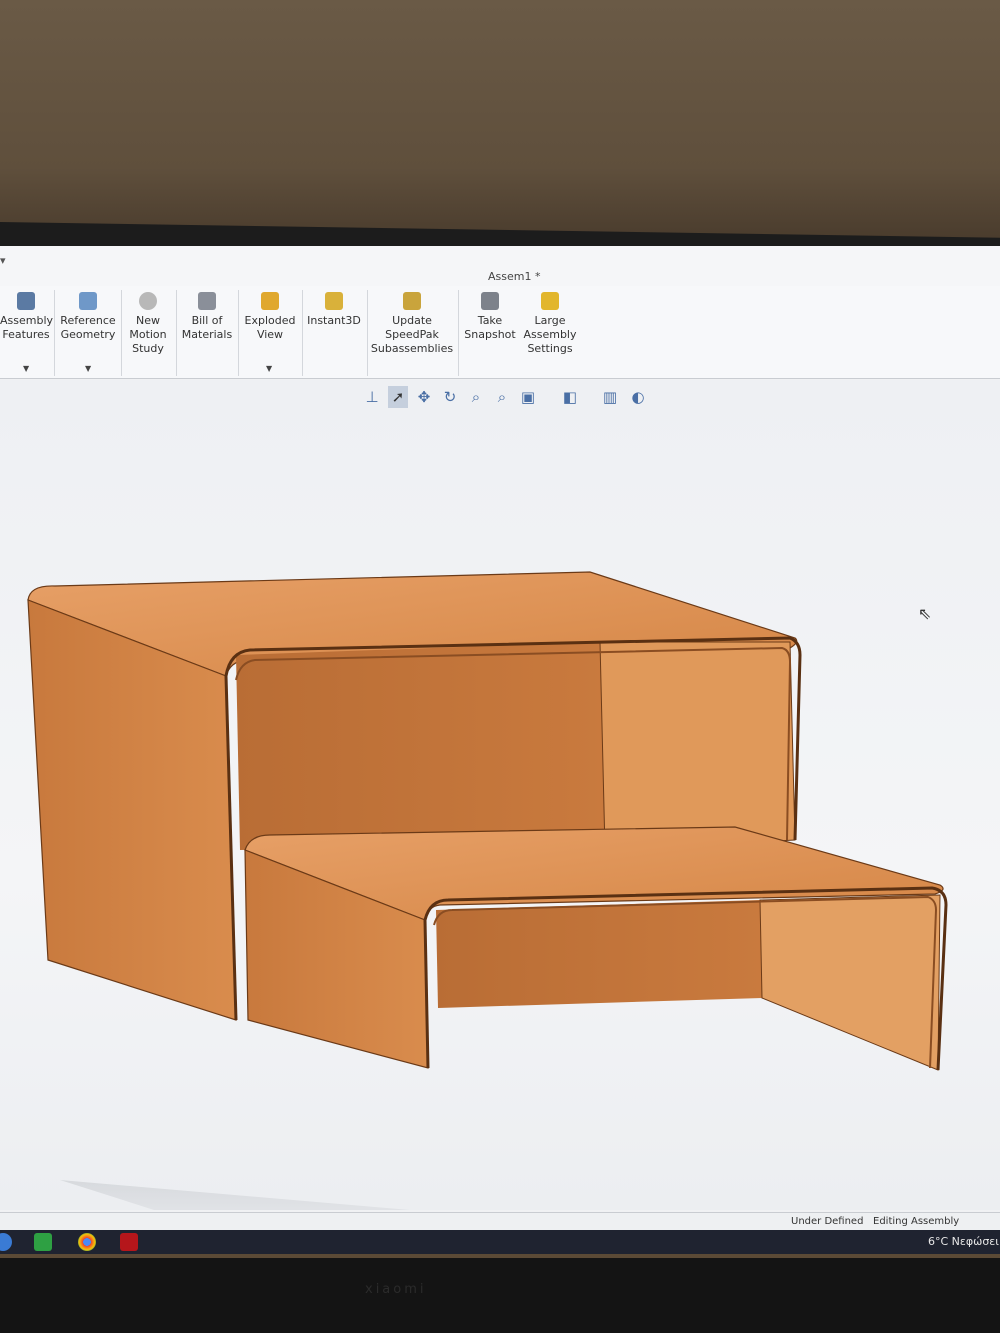 The width and height of the screenshot is (1000, 1333). Describe the element at coordinates (148, 301) in the screenshot. I see `motion-study-icon` at that location.